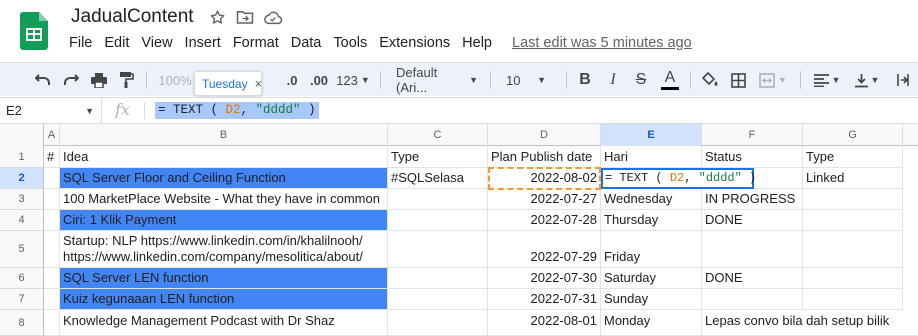  What do you see at coordinates (752, 199) in the screenshot?
I see `cell-f3: IN PROGRESS` at bounding box center [752, 199].